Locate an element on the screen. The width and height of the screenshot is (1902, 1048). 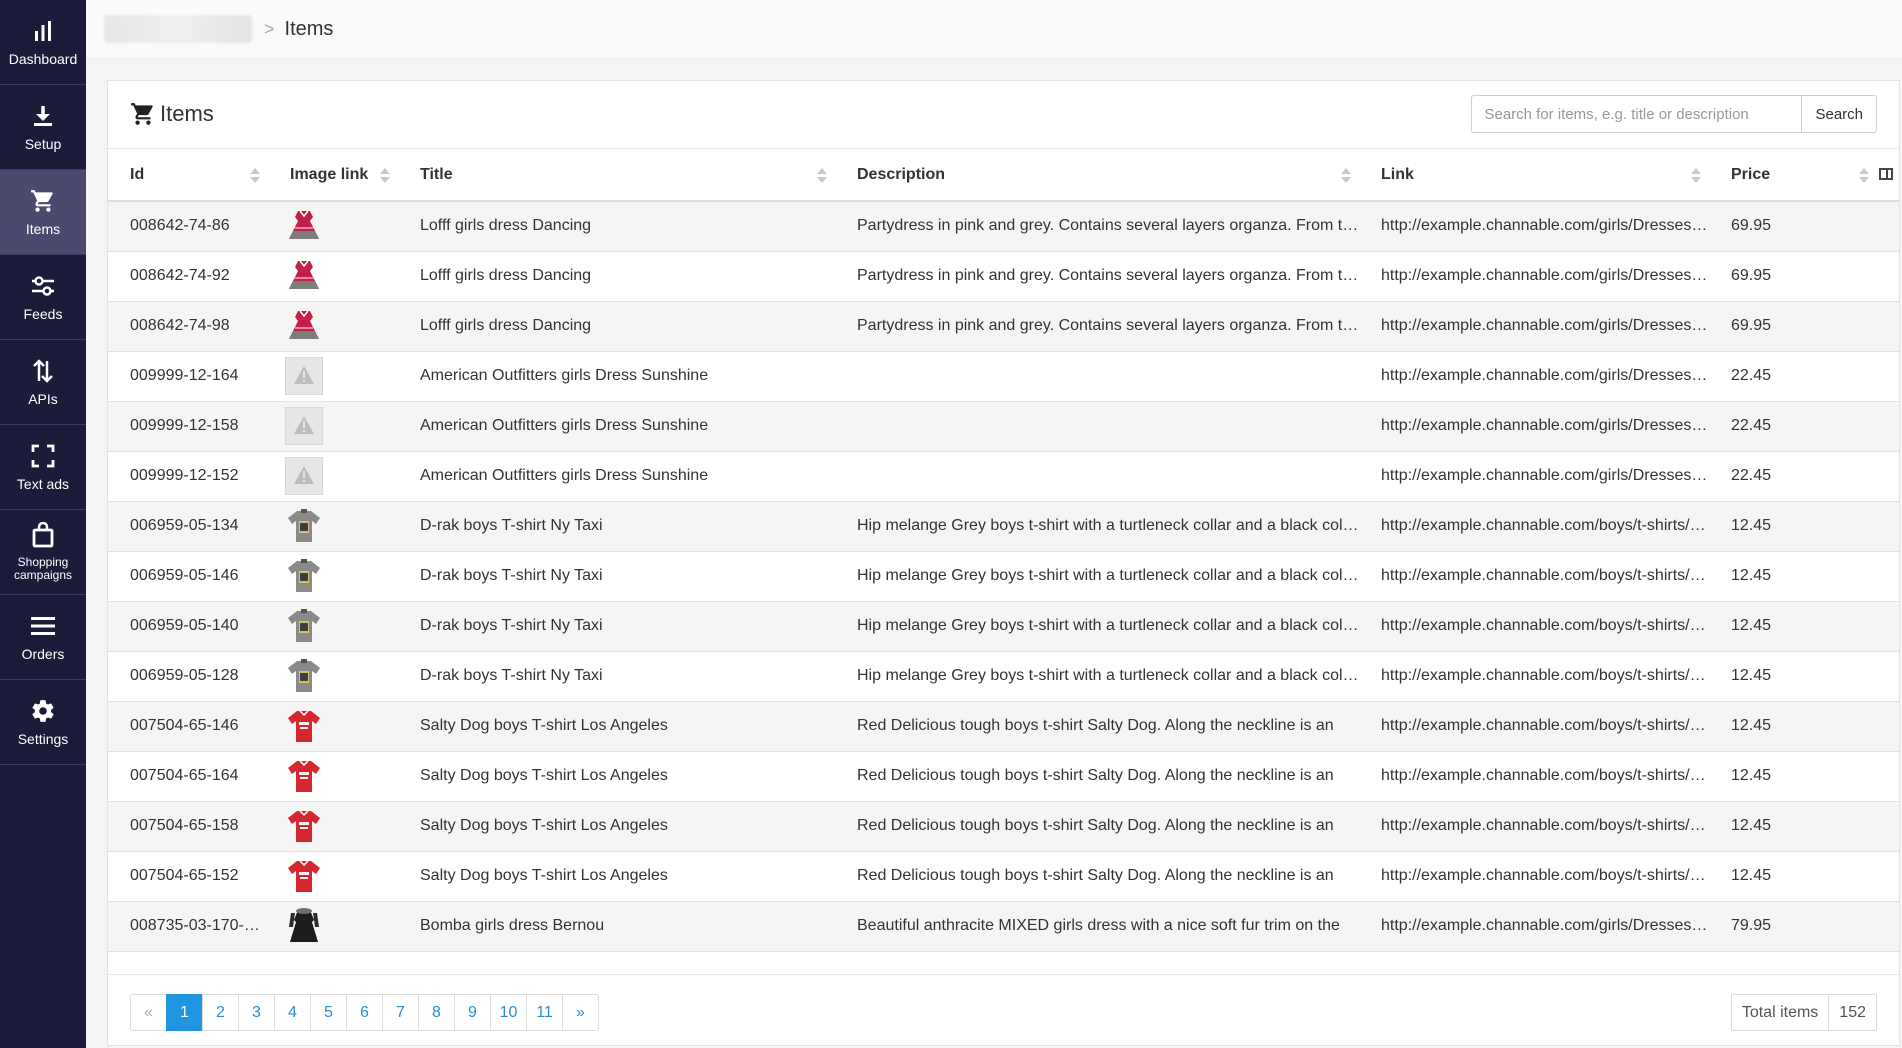
column-picker-icon is located at coordinates (1886, 174).